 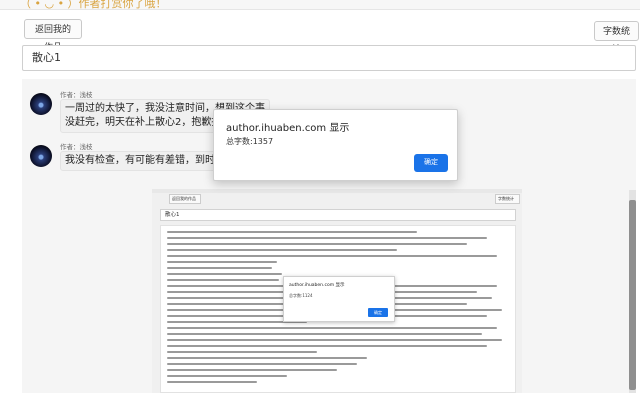 What do you see at coordinates (616, 37) in the screenshot?
I see `word-count-button: 字数统计` at bounding box center [616, 37].